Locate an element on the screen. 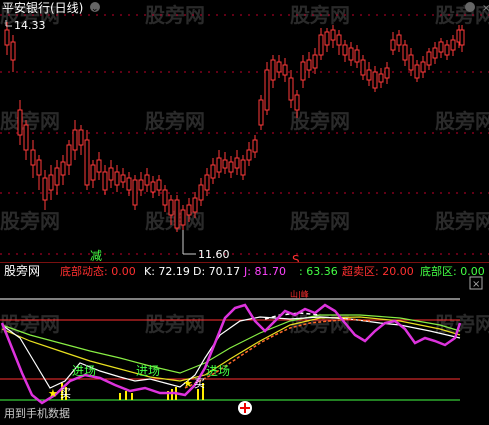 This screenshot has width=489, height=425. buy-label: 买 is located at coordinates (199, 383).